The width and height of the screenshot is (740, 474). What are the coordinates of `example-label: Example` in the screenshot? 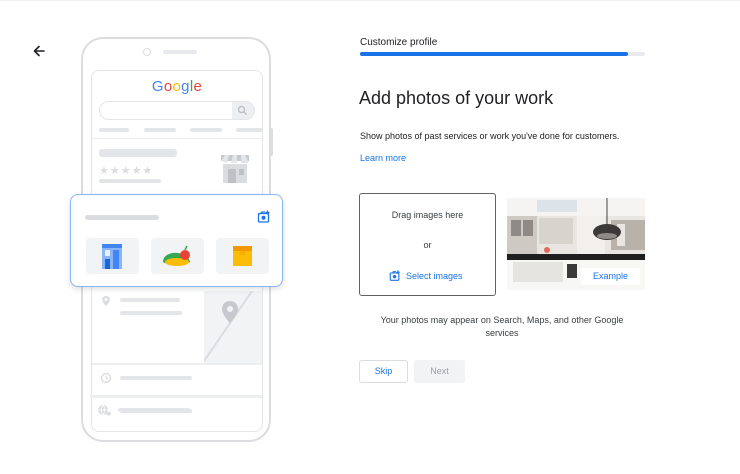 It's located at (610, 276).